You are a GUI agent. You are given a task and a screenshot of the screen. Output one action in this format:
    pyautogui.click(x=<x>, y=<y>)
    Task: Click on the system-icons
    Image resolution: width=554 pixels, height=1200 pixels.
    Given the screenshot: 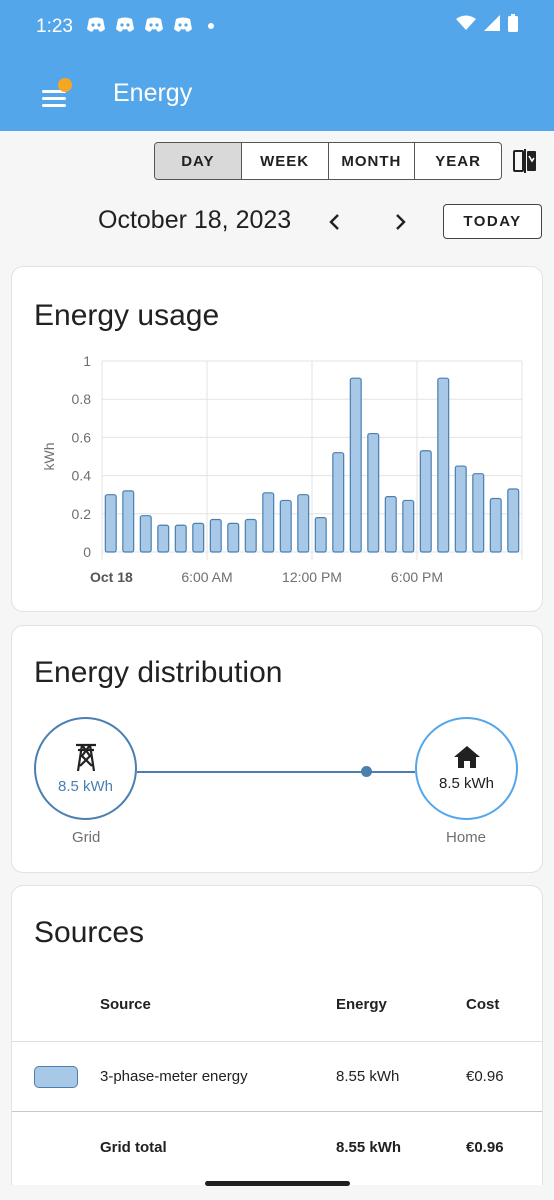 What is the action you would take?
    pyautogui.click(x=487, y=23)
    